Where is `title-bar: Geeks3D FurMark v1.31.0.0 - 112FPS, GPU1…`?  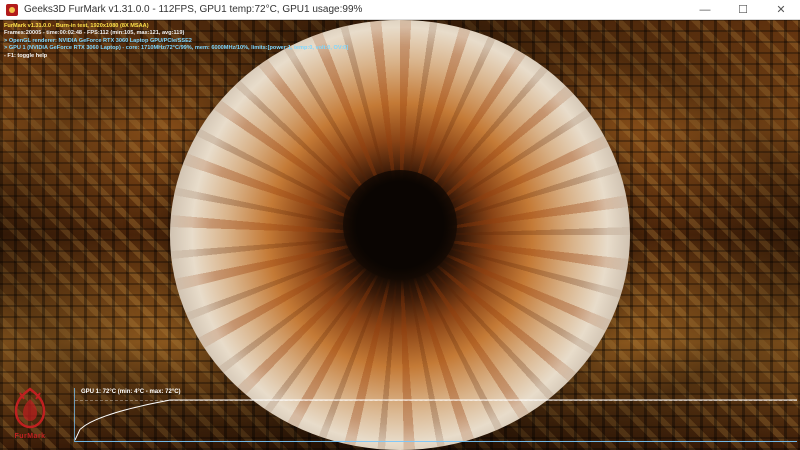 title-bar: Geeks3D FurMark v1.31.0.0 - 112FPS, GPU1… is located at coordinates (400, 10).